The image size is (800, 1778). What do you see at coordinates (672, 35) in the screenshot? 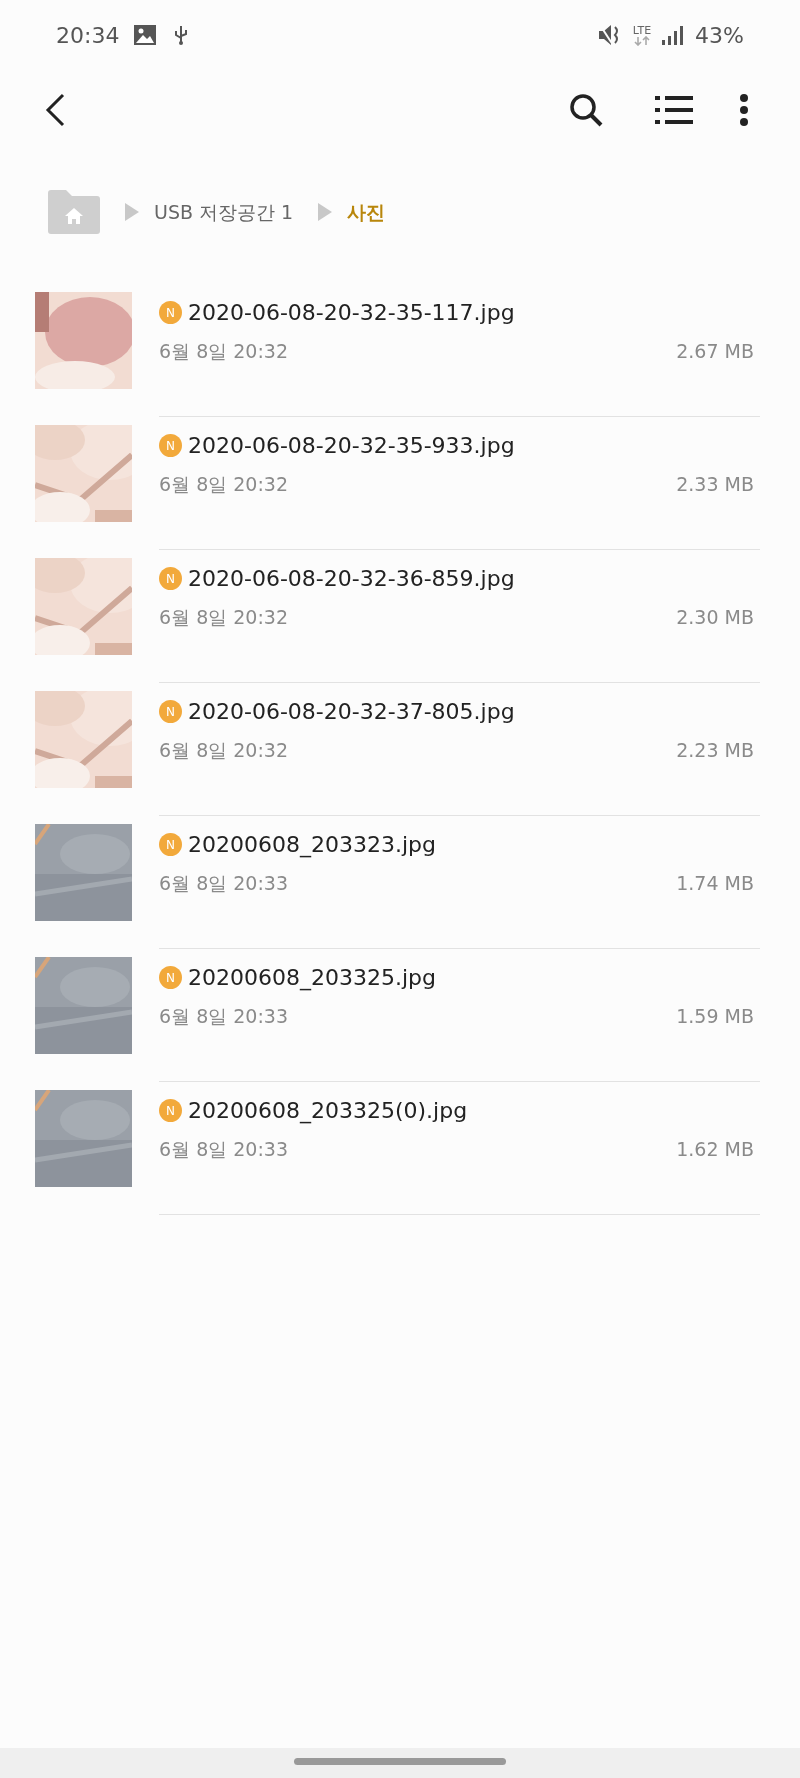
I see `signal-icon` at bounding box center [672, 35].